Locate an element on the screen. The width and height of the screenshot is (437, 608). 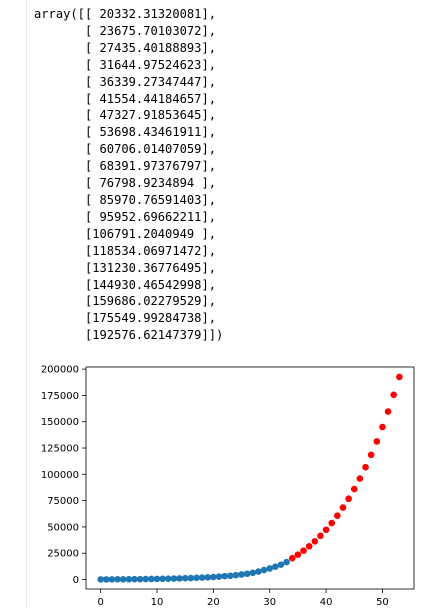
array-line: [ 68391.97376797], is located at coordinates (125, 166).